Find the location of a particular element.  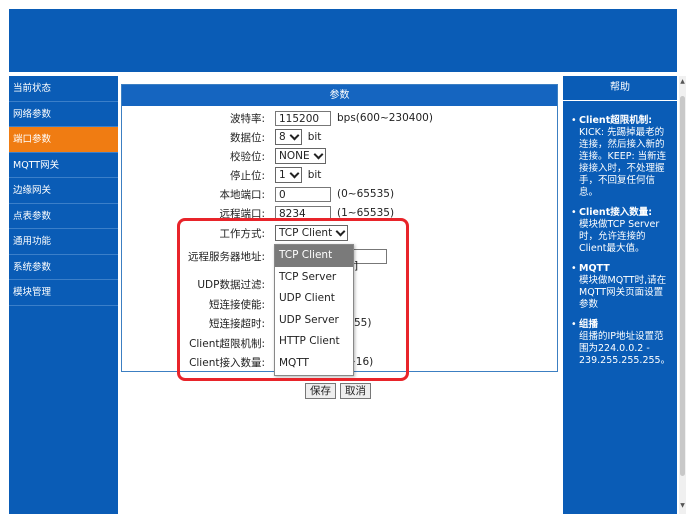

work-mode-label: 工作方式: is located at coordinates (242, 233).